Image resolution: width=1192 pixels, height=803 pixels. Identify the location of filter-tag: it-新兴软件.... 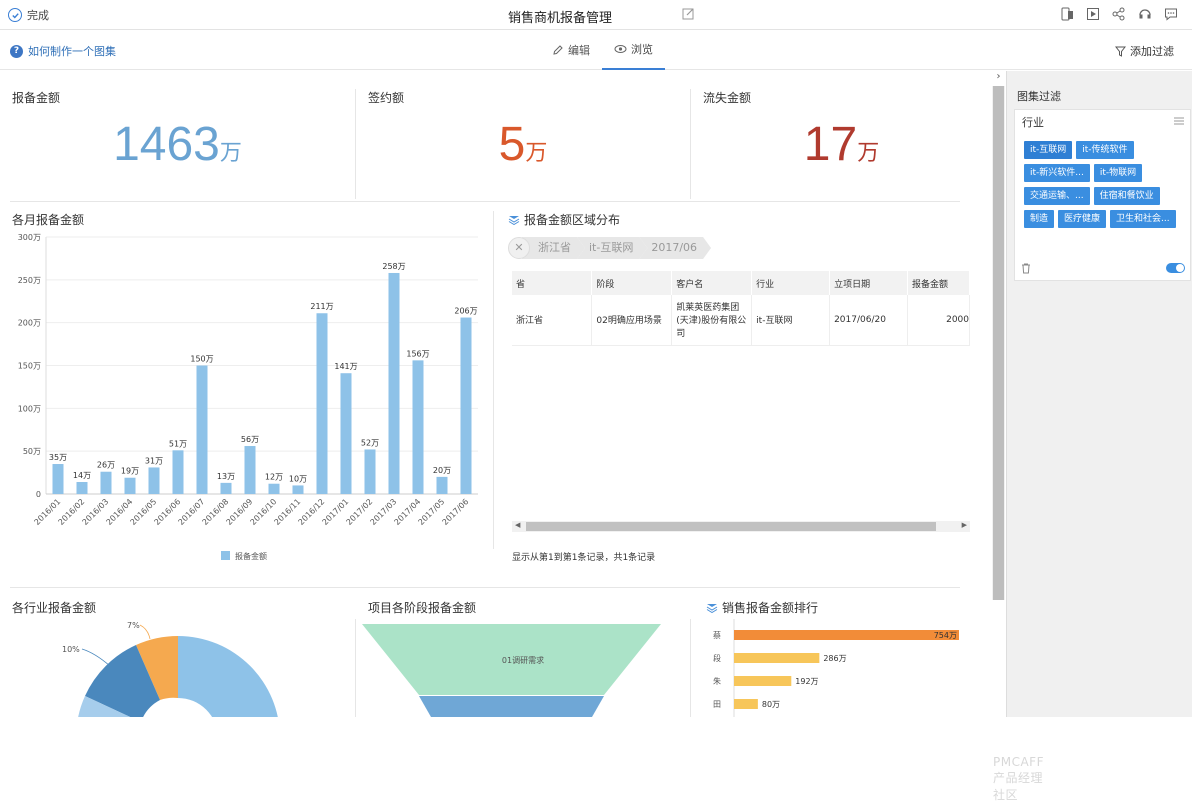
(1057, 173).